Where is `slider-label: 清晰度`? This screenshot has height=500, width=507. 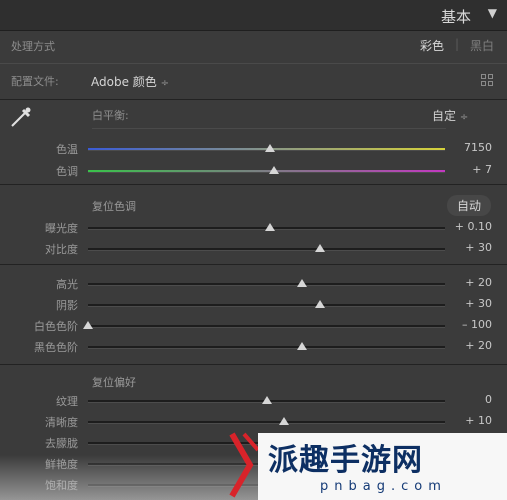
slider-label: 清晰度 is located at coordinates (61, 422).